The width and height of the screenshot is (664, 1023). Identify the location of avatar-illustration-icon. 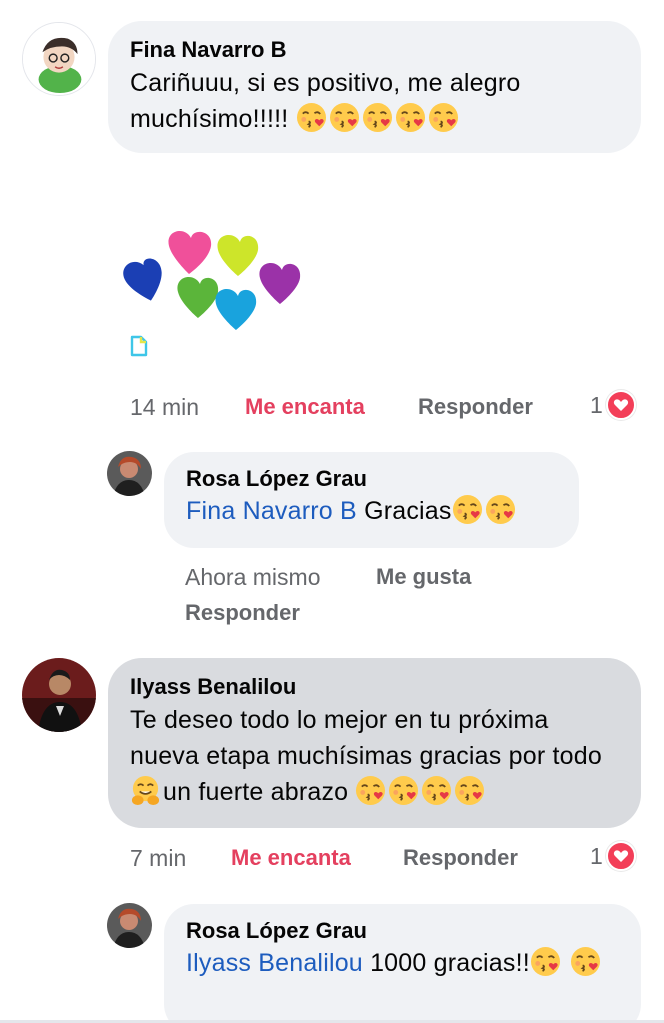
(59, 59).